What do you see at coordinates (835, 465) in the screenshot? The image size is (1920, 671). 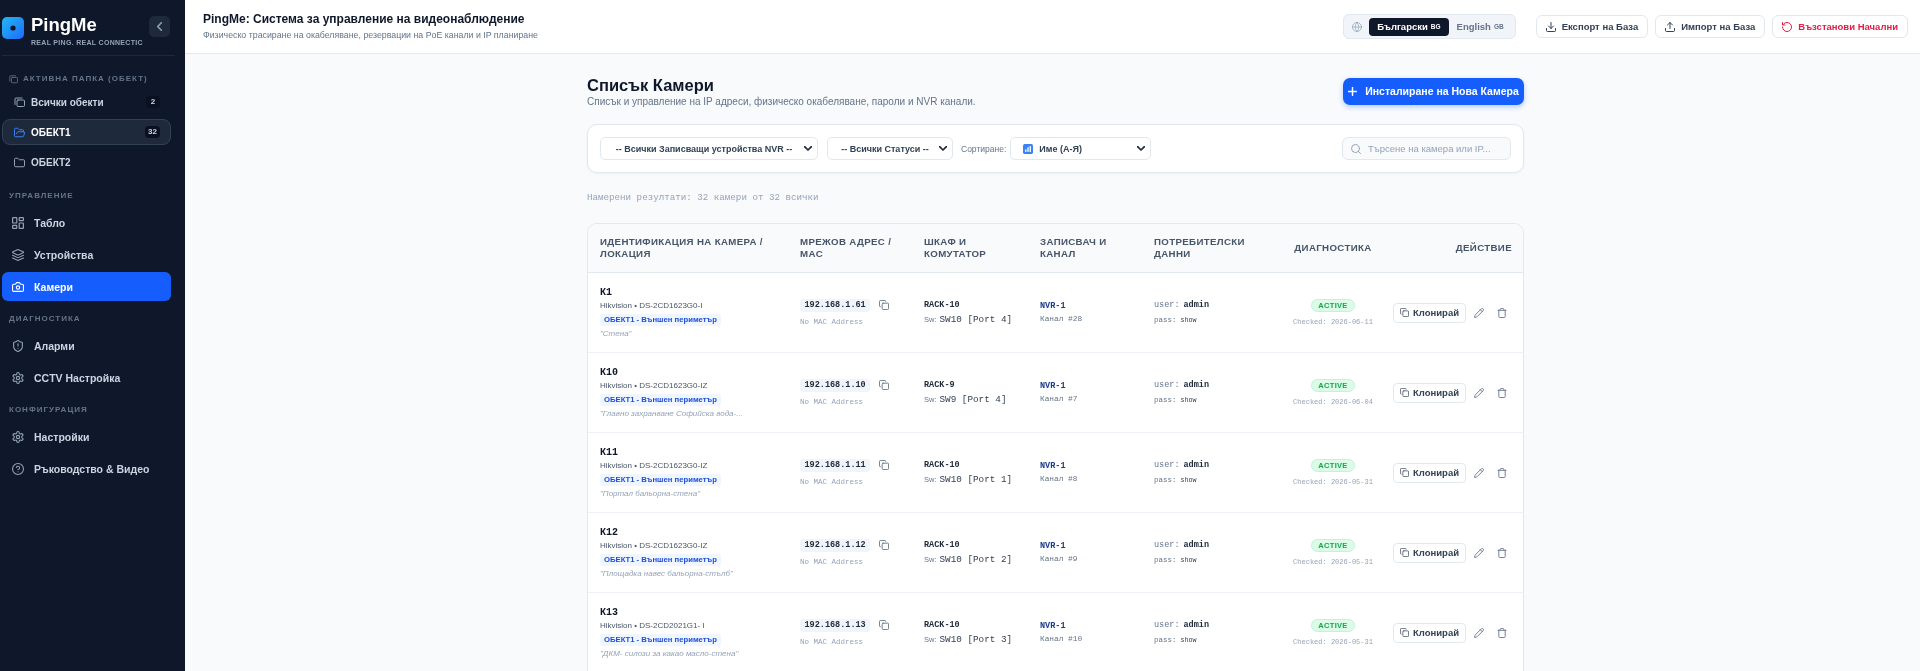 I see `ip-address: 192.168.1.11` at bounding box center [835, 465].